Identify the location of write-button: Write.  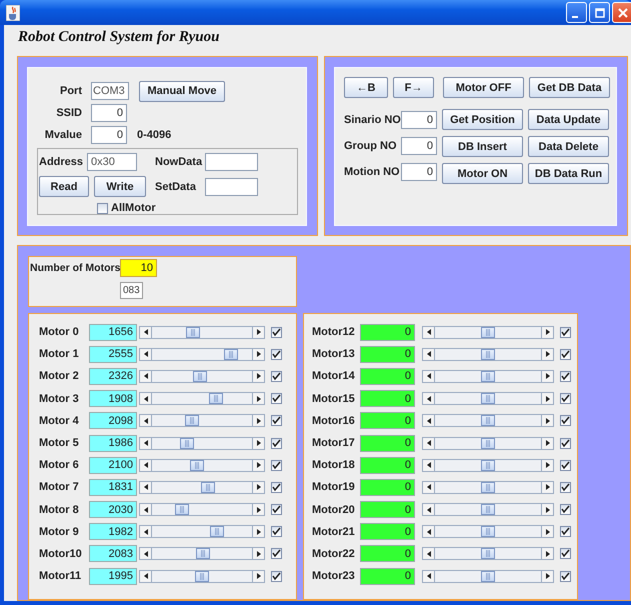
(120, 186).